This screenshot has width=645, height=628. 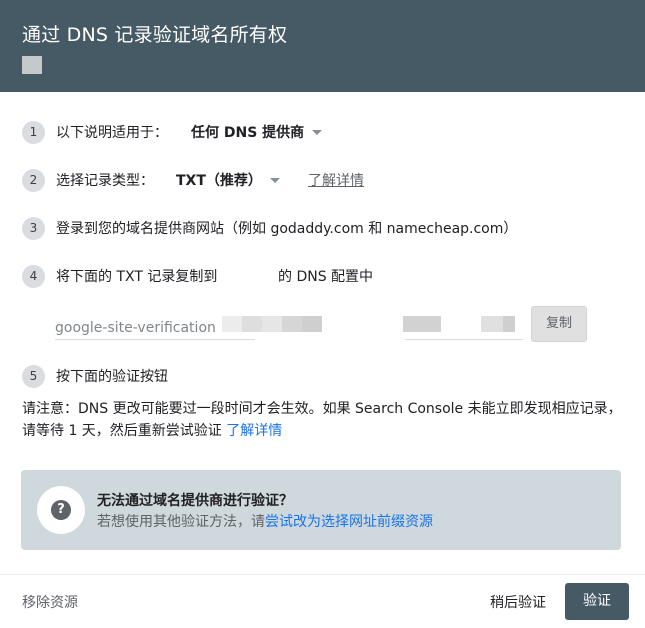 What do you see at coordinates (135, 328) in the screenshot?
I see `txt-record-value: google-site-verification` at bounding box center [135, 328].